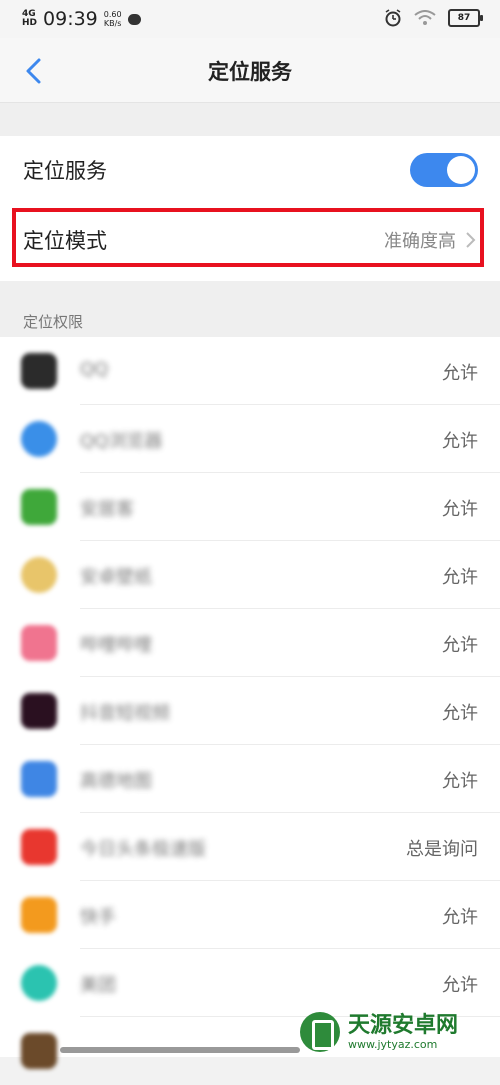 This screenshot has width=500, height=1085. Describe the element at coordinates (94, 369) in the screenshot. I see `app-name: QQ` at that location.